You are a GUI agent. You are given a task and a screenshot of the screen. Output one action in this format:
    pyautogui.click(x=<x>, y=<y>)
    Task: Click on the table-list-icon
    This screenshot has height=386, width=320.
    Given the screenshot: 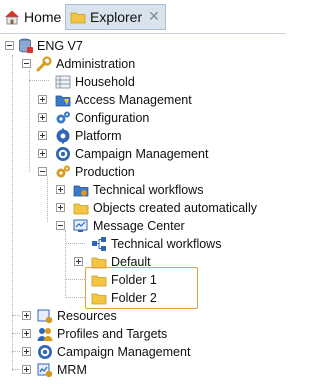 What is the action you would take?
    pyautogui.click(x=63, y=82)
    